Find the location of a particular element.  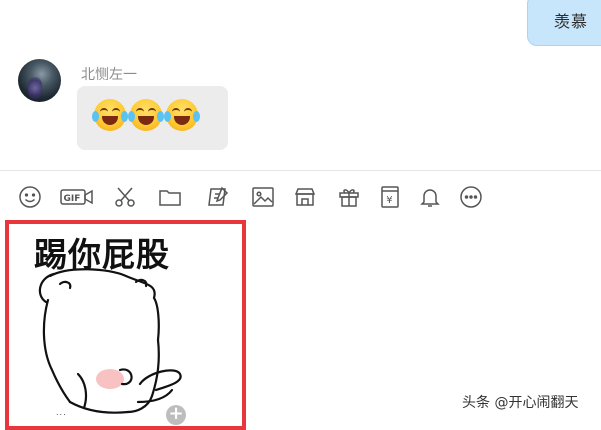

image-button is located at coordinates (263, 197).